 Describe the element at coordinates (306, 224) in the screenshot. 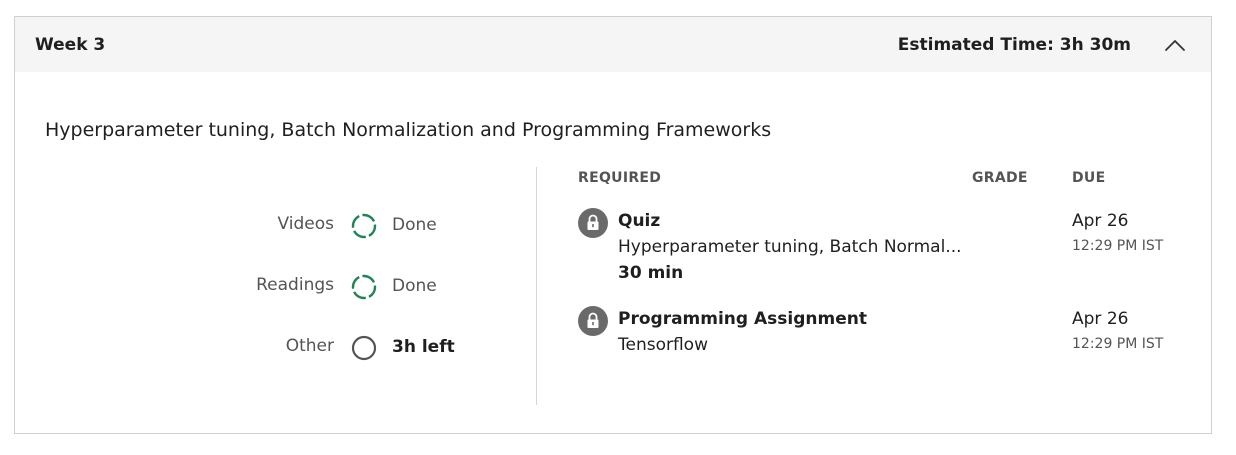

I see `progress-label: Videos` at that location.